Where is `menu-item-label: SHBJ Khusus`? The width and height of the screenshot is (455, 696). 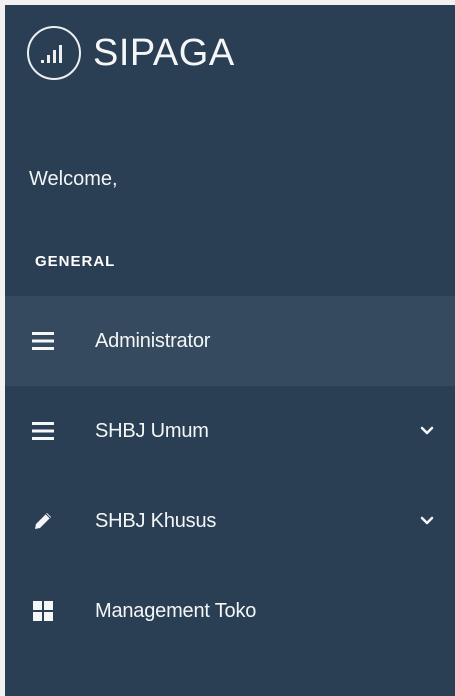 menu-item-label: SHBJ Khusus is located at coordinates (156, 521).